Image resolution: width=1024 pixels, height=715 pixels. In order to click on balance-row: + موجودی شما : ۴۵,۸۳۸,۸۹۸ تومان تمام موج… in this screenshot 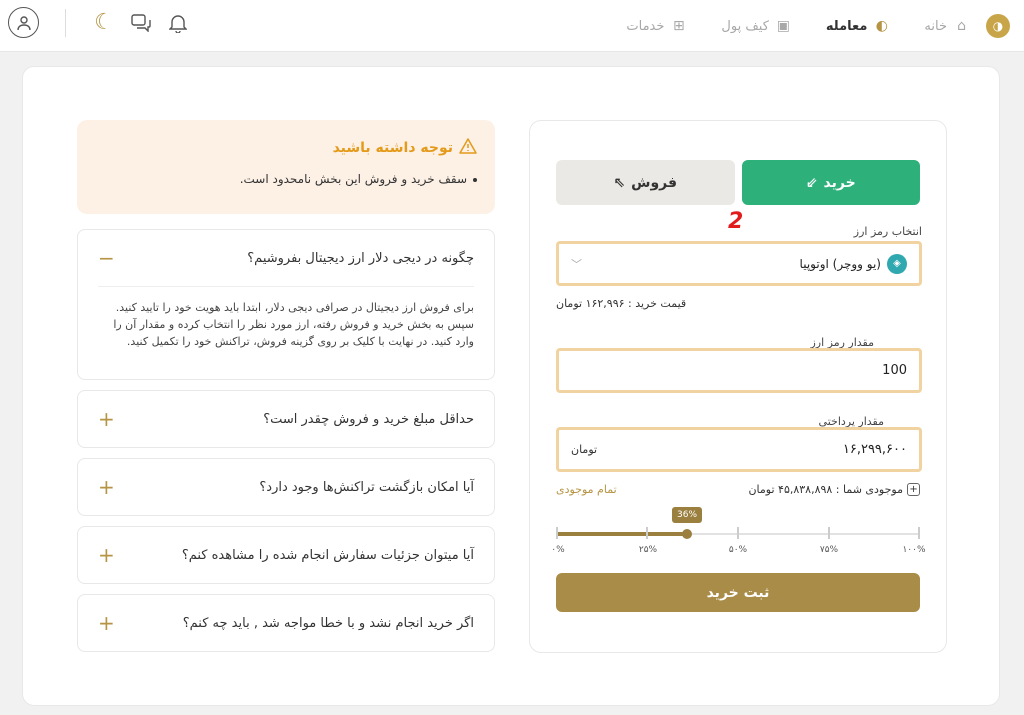, I will do `click(738, 489)`.